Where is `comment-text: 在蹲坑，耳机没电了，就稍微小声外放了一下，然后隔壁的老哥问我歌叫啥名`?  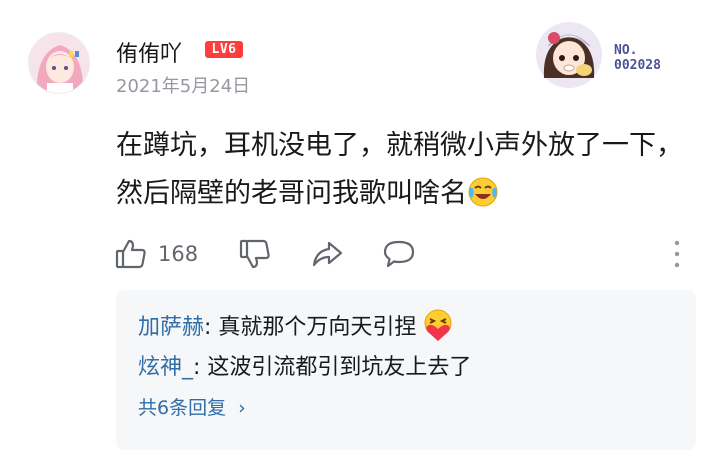 comment-text: 在蹲坑，耳机没电了，就稍微小声外放了一下，然后隔壁的老哥问我歌叫啥名 is located at coordinates (399, 169).